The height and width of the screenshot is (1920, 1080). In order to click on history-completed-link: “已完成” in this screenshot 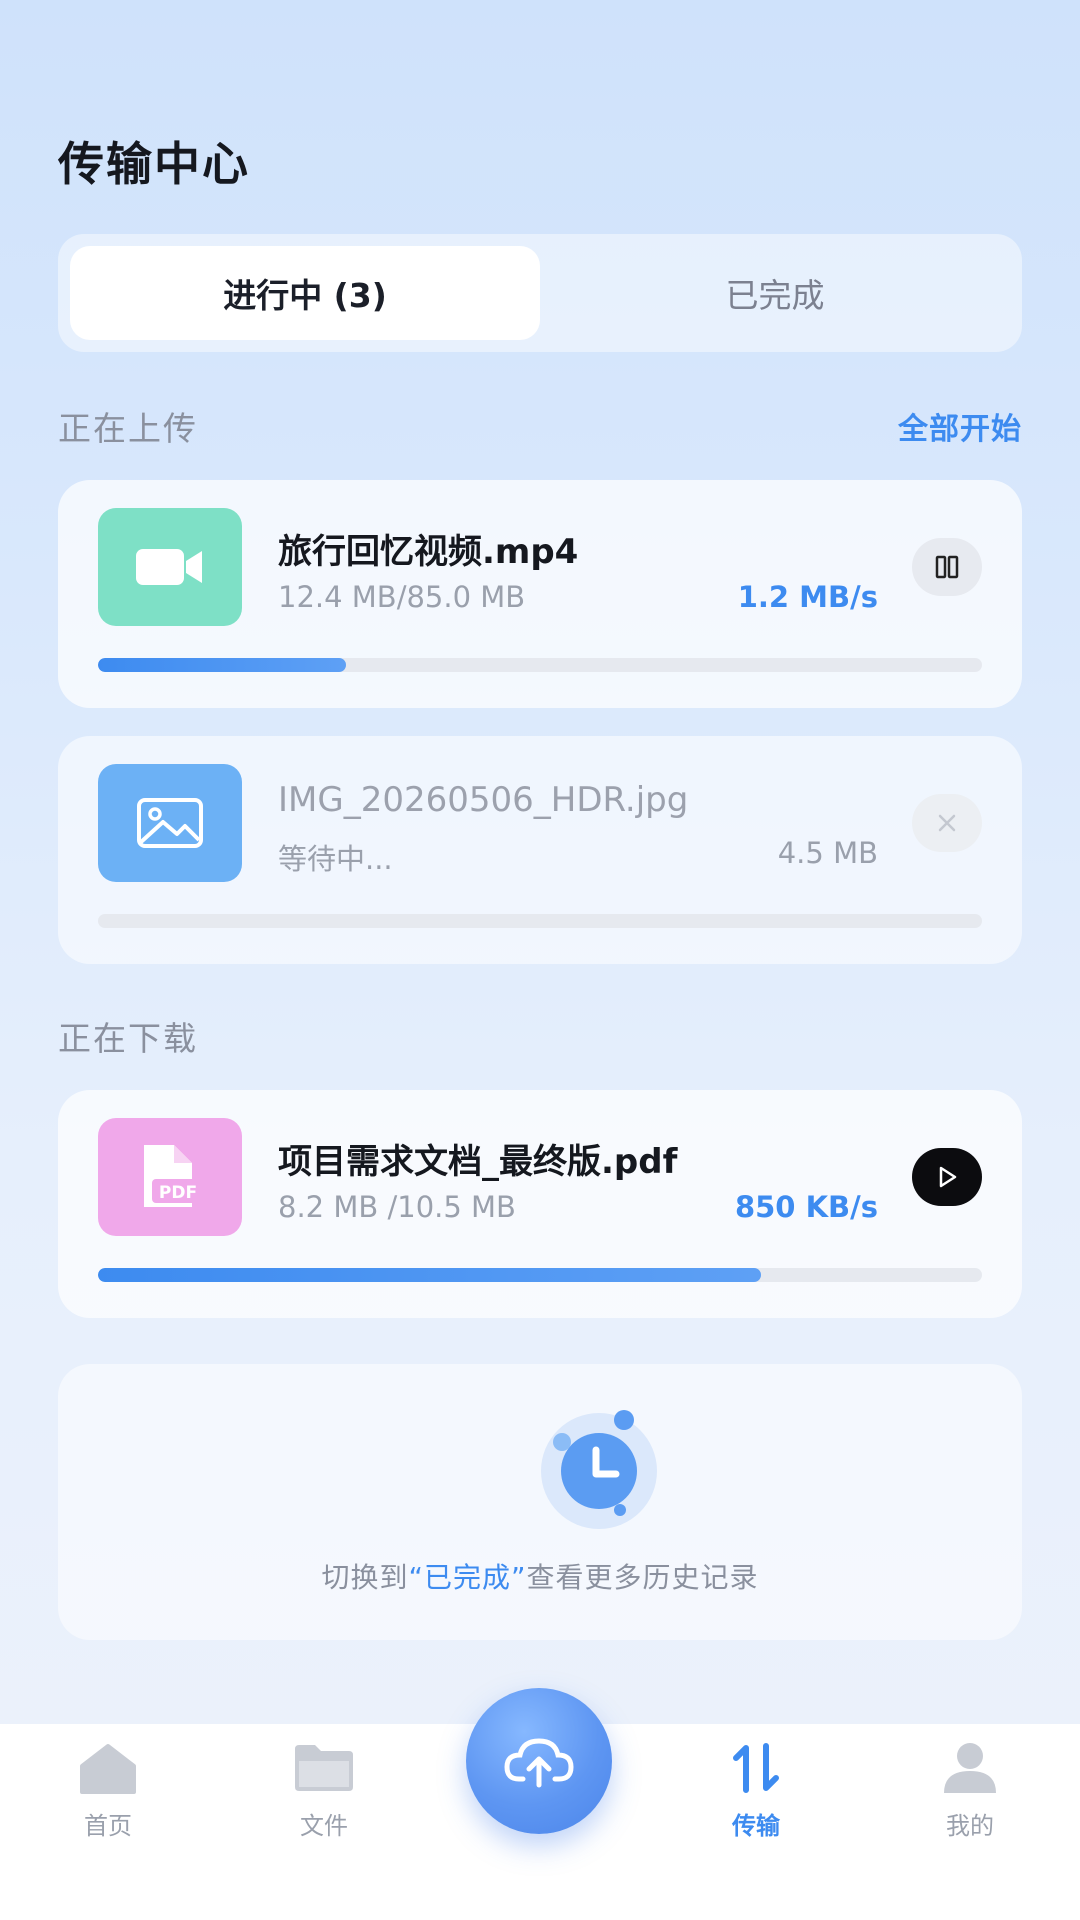, I will do `click(467, 1577)`.